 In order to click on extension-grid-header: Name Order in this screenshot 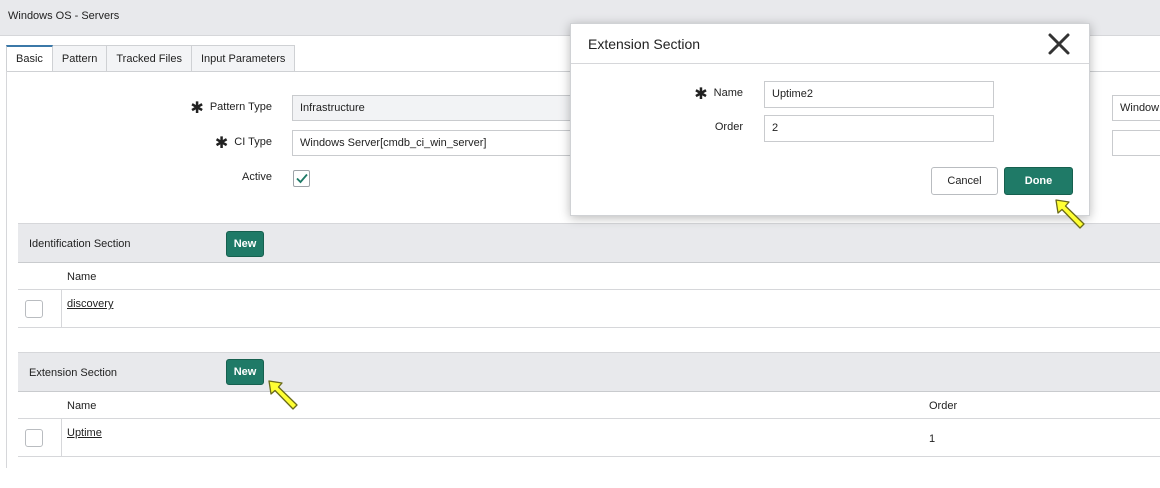, I will do `click(589, 405)`.